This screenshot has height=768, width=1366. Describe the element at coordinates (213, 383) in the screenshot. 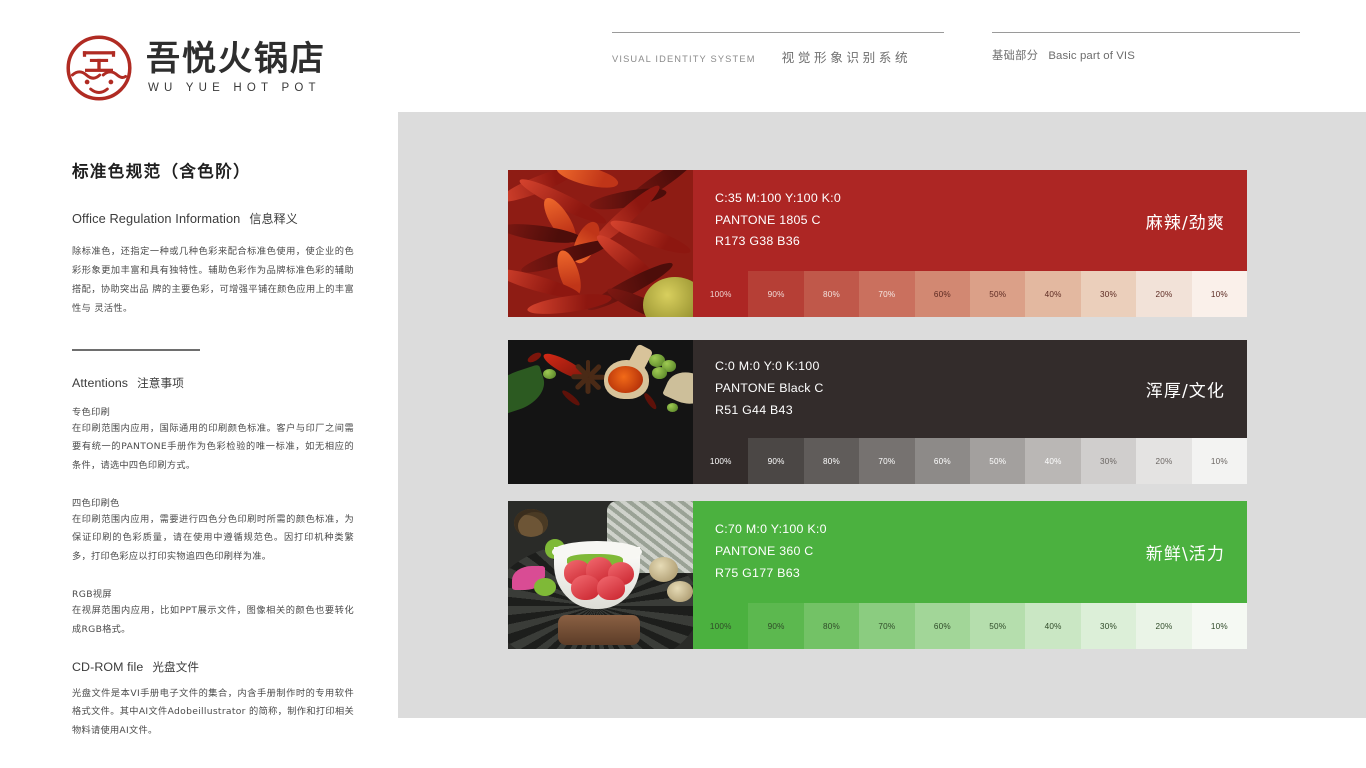

I see `attentions-heading: Attentions 注意事项` at that location.